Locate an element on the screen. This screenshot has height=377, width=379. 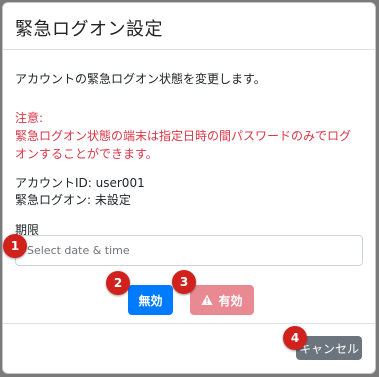
step-badge-4: 4 is located at coordinates (295, 338).